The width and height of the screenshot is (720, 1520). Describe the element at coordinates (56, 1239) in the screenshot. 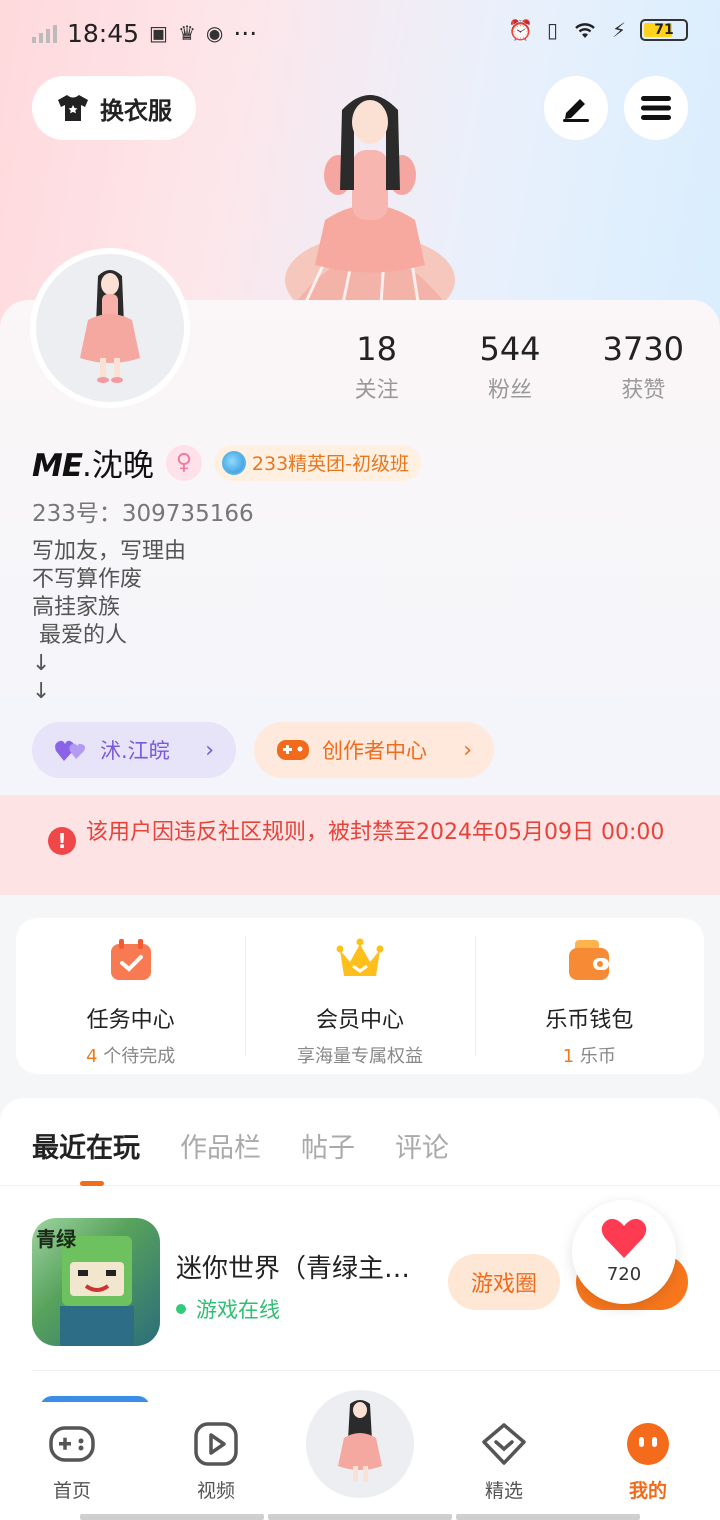

I see `game-icon-text: 青绿` at that location.